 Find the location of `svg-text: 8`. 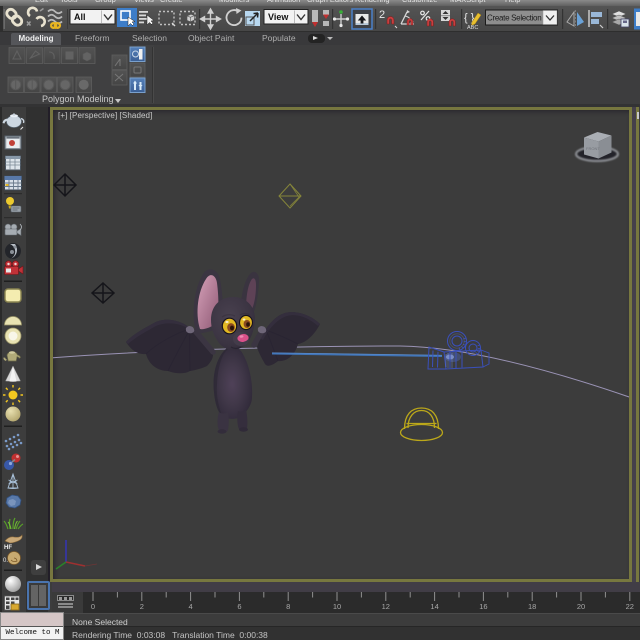

svg-text: 8 is located at coordinates (288, 606).